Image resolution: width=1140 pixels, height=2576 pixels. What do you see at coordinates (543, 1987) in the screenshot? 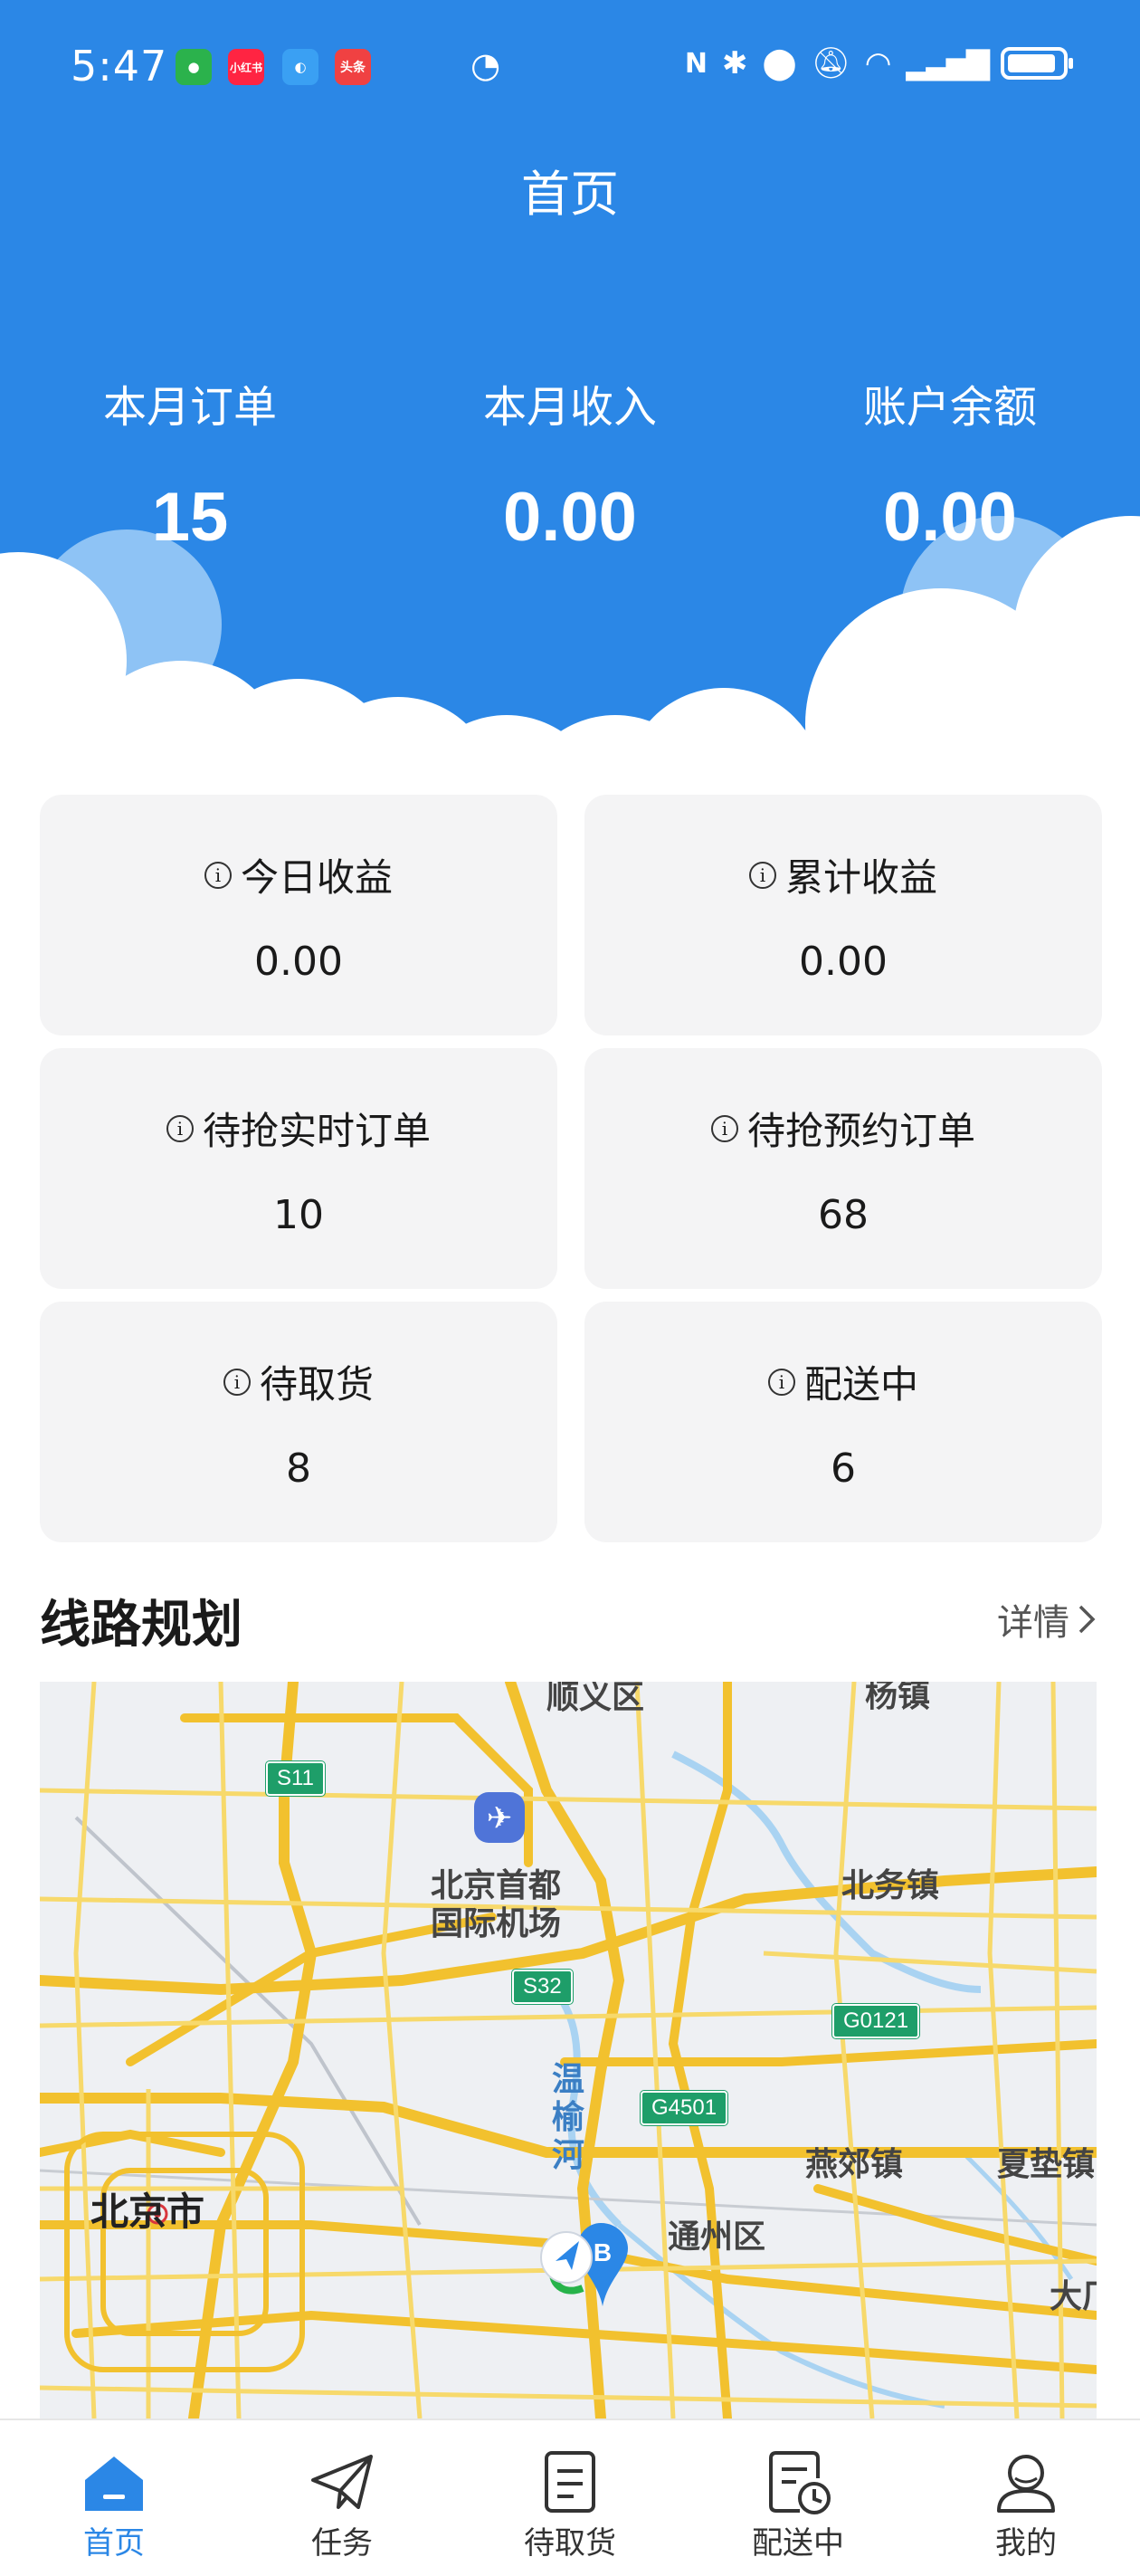
I see `road-tag-s32: S32` at bounding box center [543, 1987].